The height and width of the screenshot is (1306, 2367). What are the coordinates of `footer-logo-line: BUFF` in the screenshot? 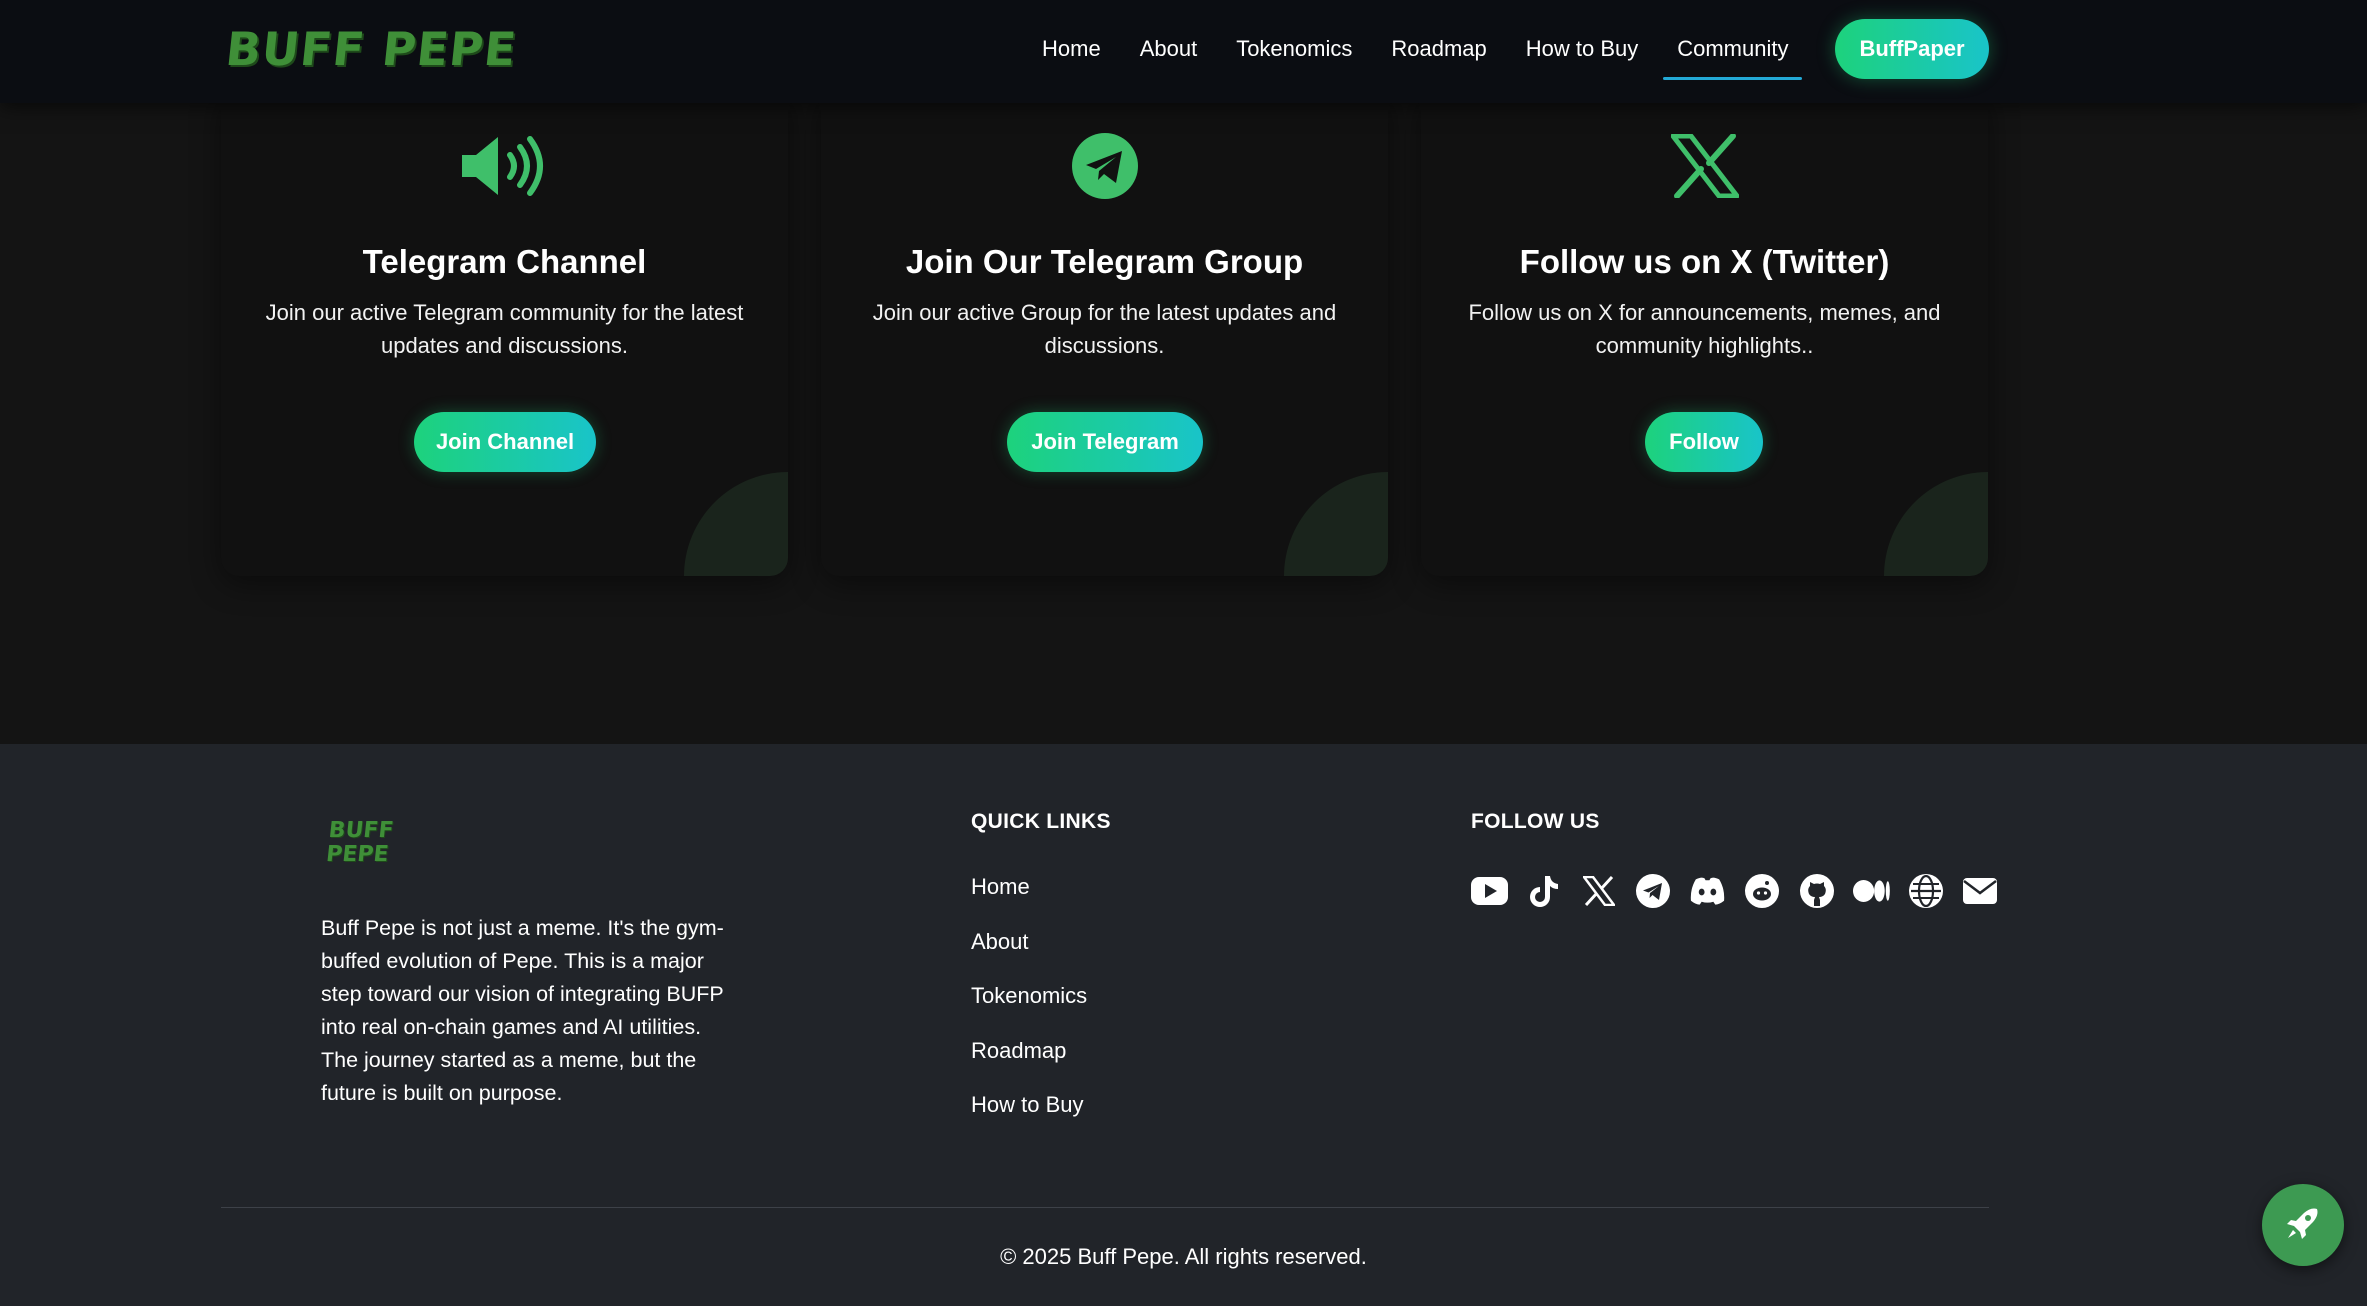 It's located at (361, 830).